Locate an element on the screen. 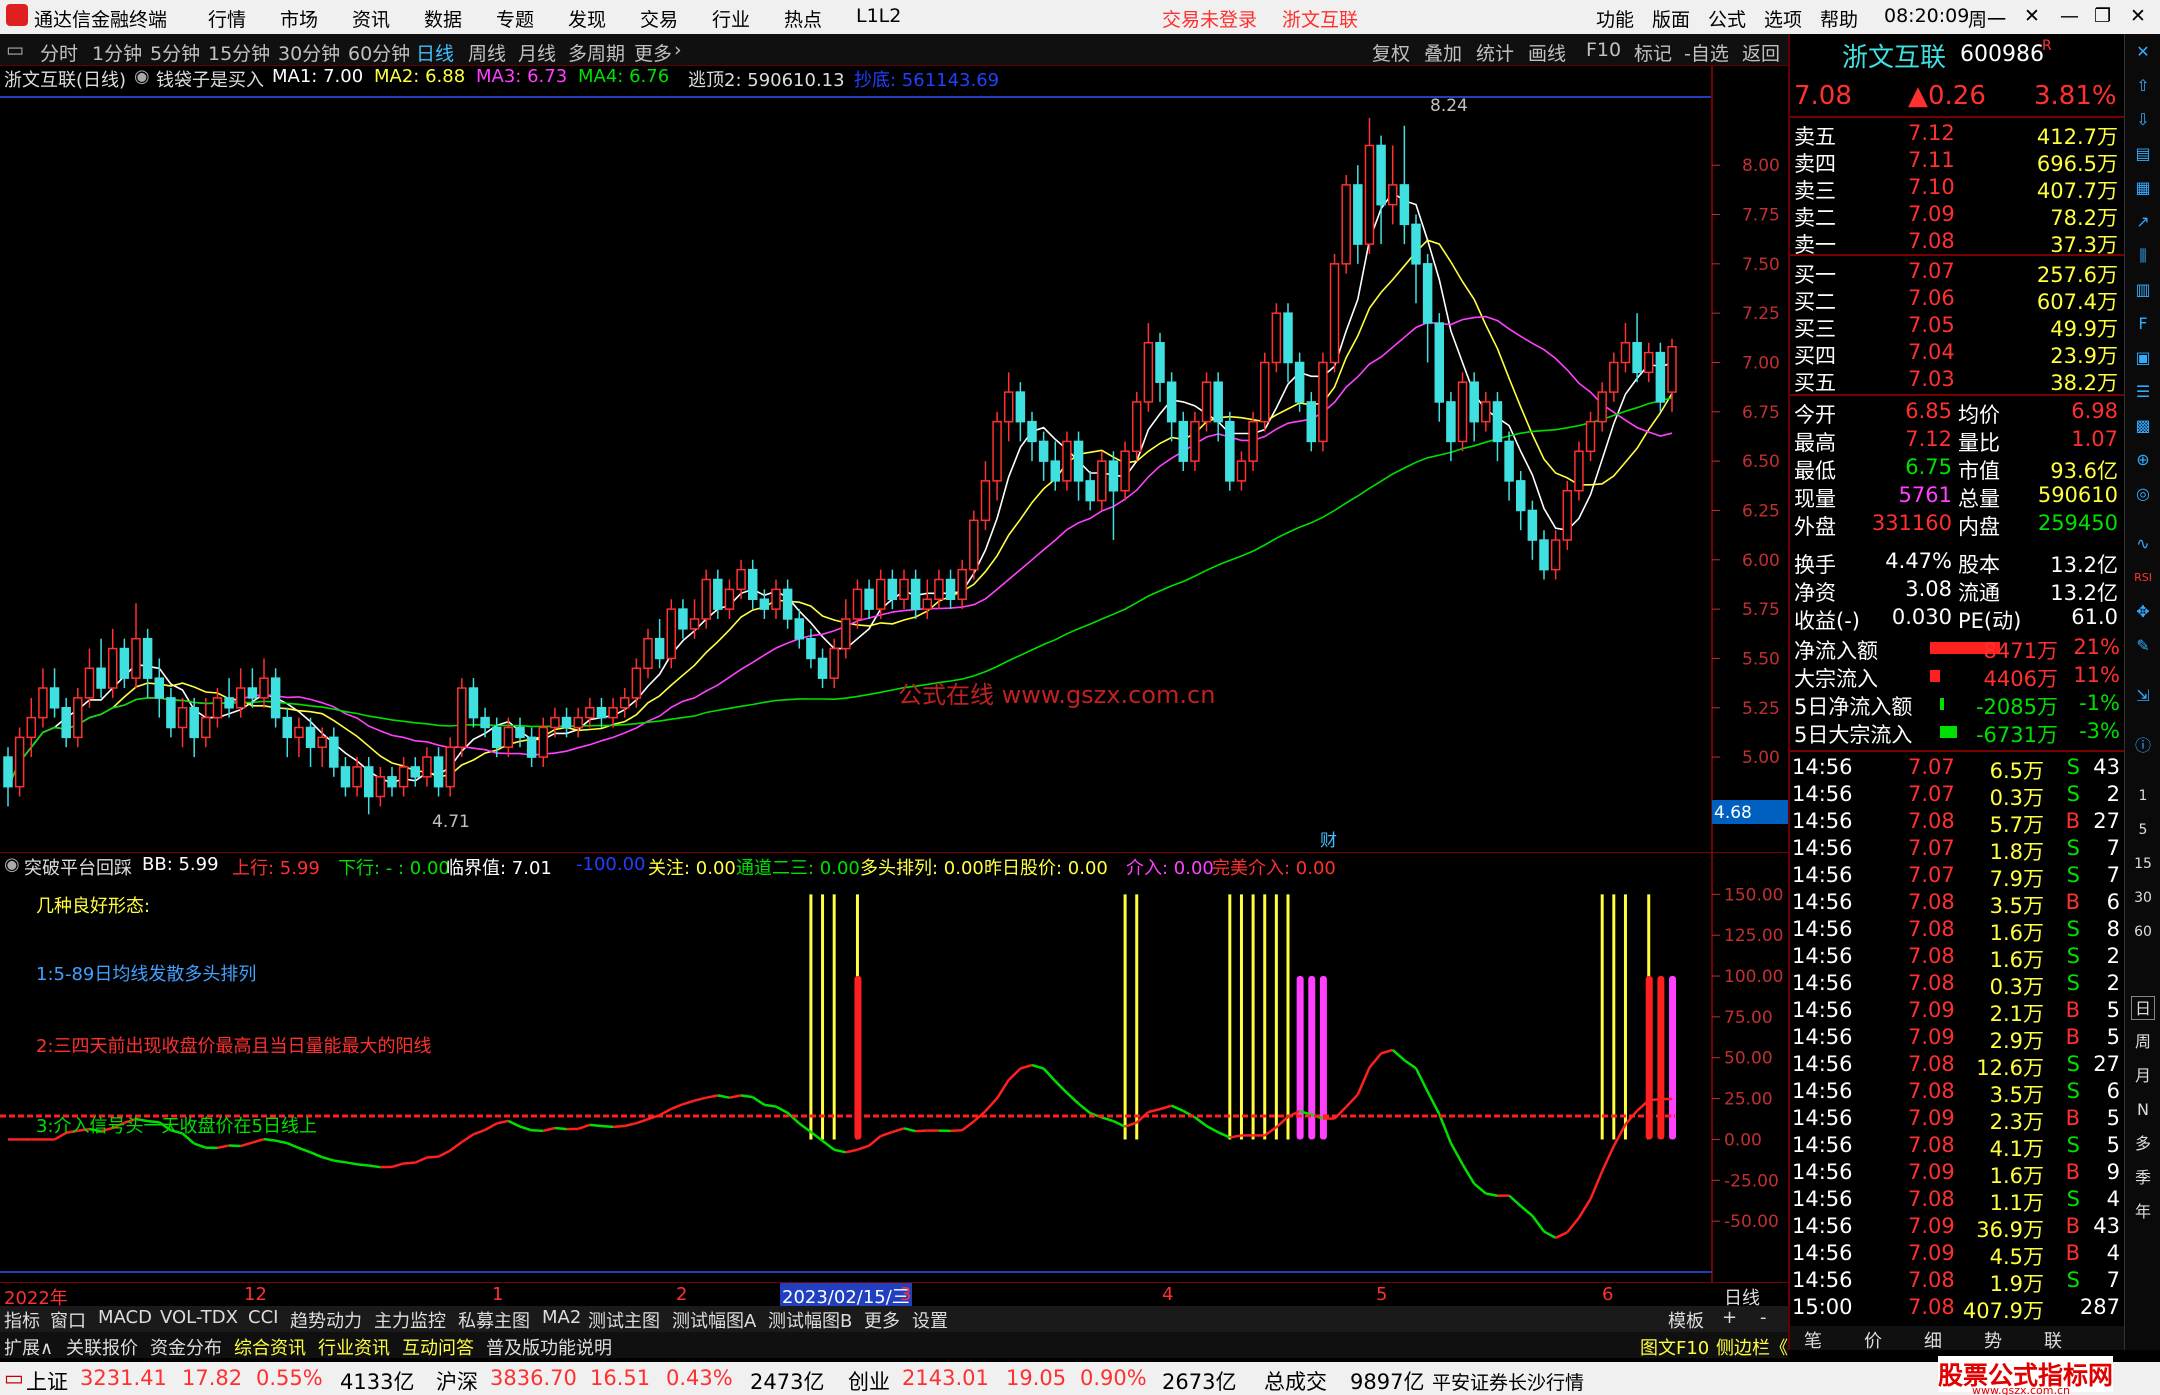 This screenshot has height=1395, width=2160. list-icon: ☰ is located at coordinates (2143, 392).